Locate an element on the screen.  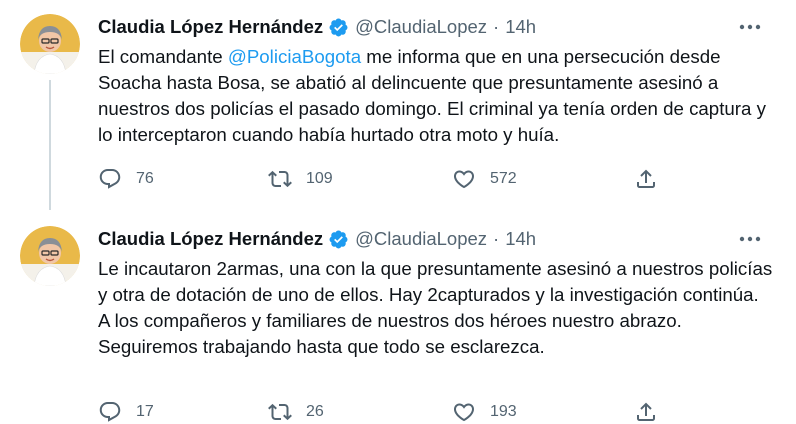
like-button: 572 is located at coordinates (484, 179).